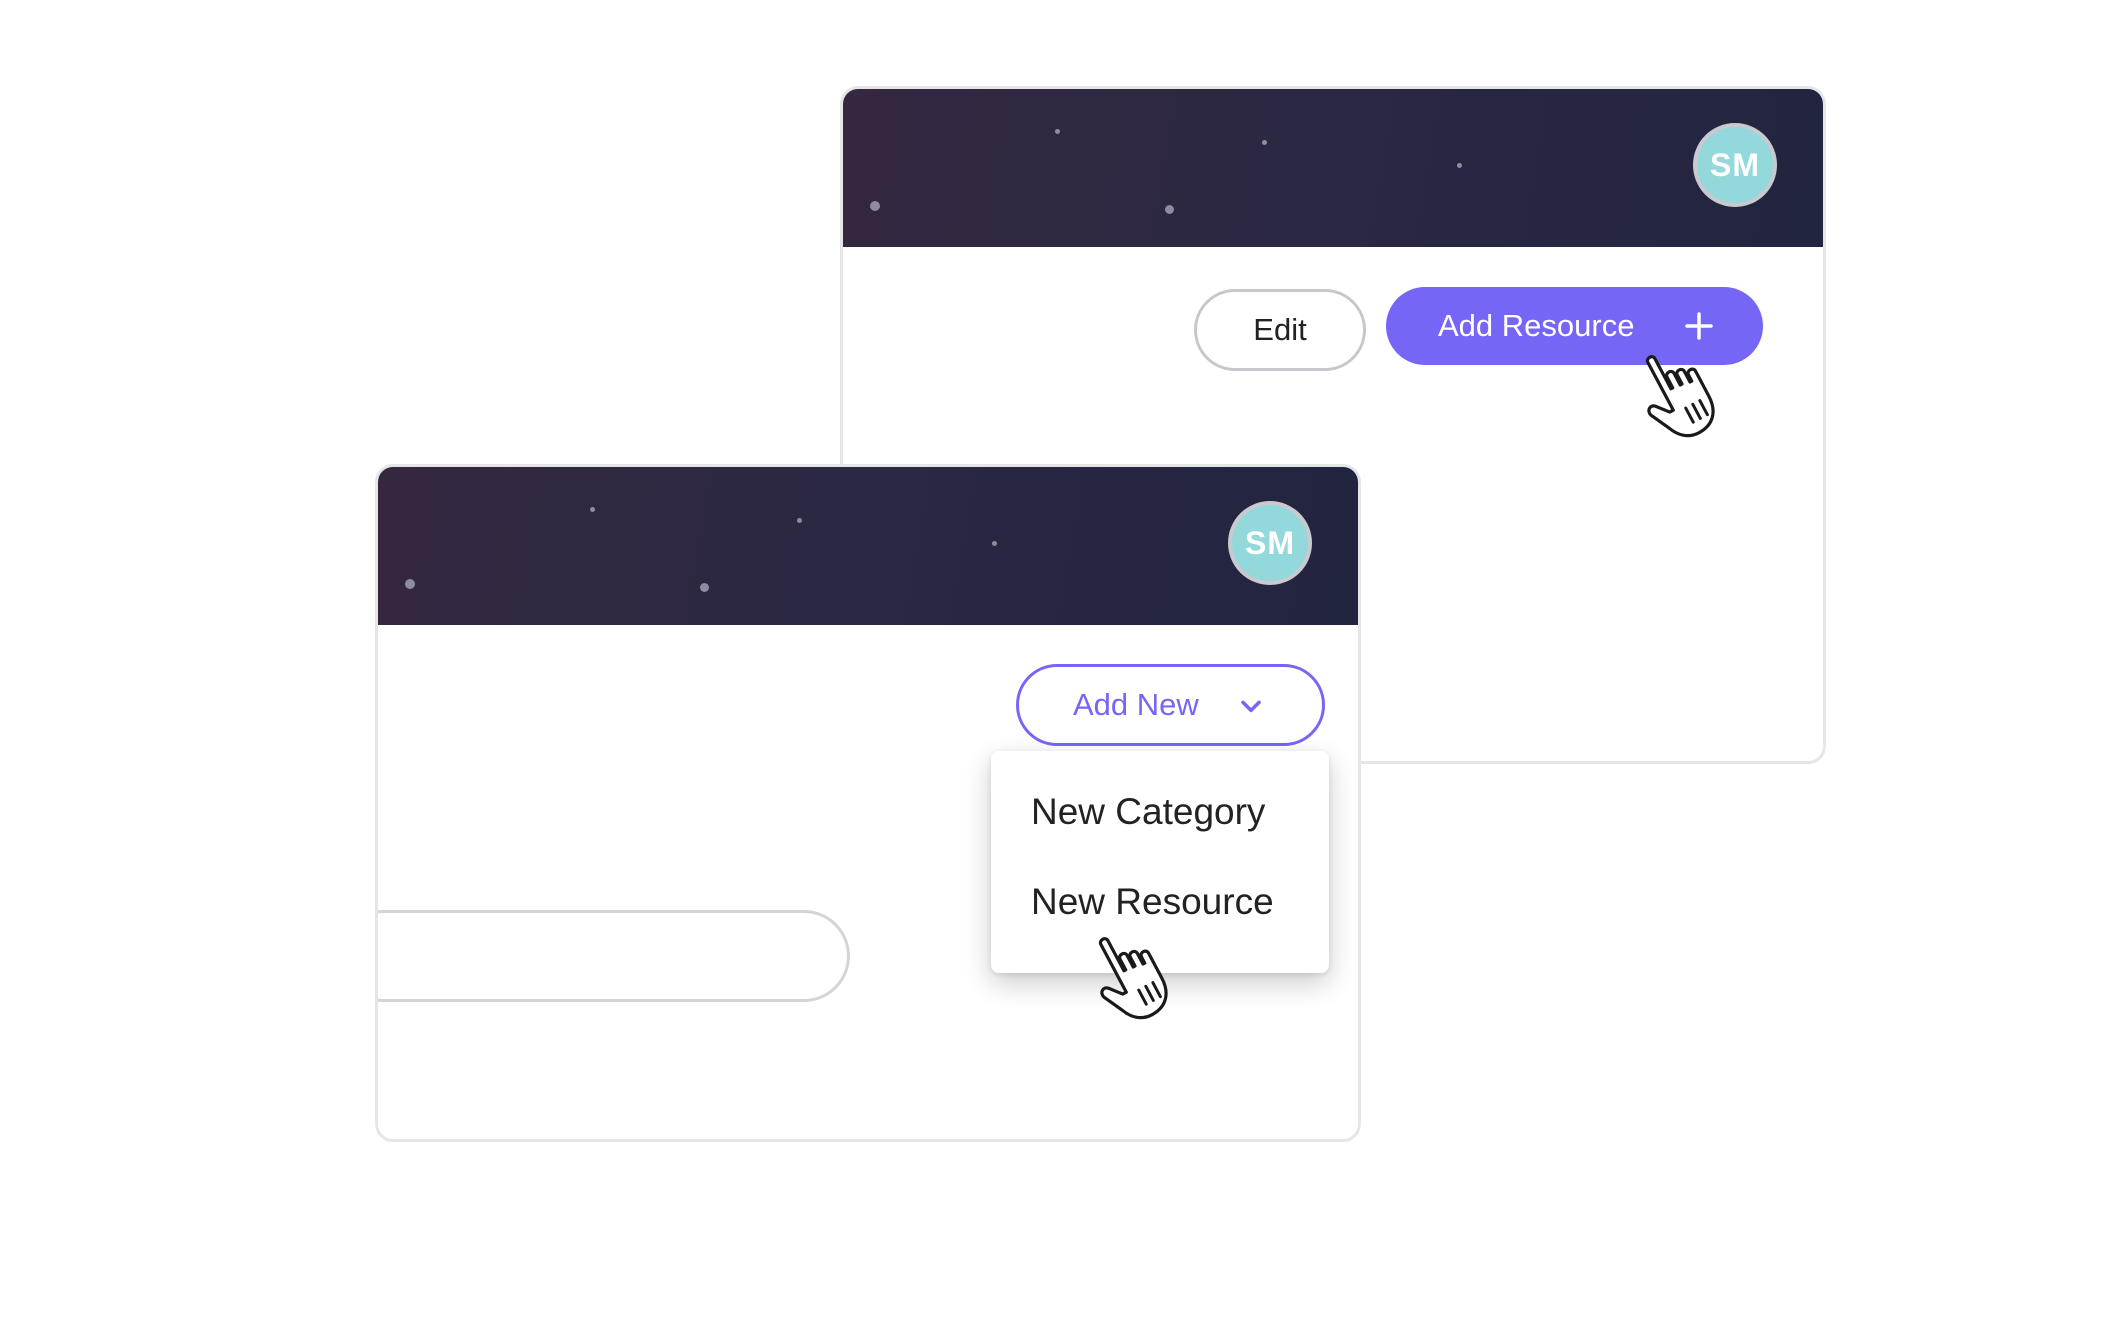 The image size is (2102, 1334). What do you see at coordinates (1136, 704) in the screenshot?
I see `add-new-label: Add New` at bounding box center [1136, 704].